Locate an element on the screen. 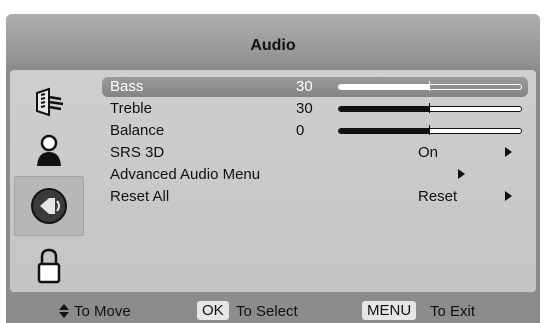  balance-slider-fill is located at coordinates (384, 131).